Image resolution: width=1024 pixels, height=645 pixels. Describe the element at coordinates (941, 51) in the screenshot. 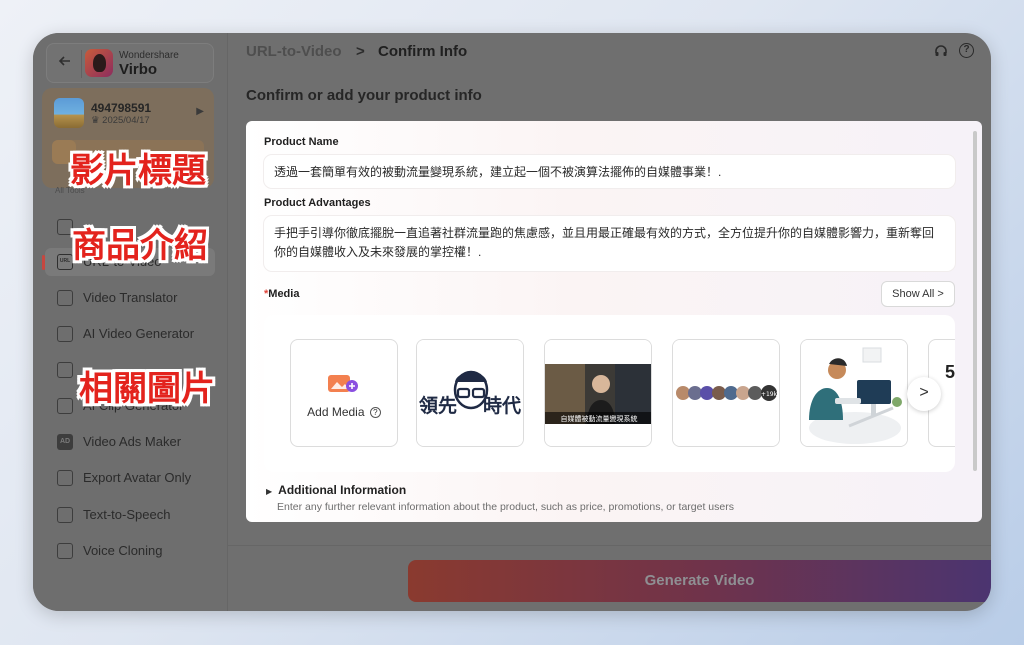

I see `headset-icon` at that location.